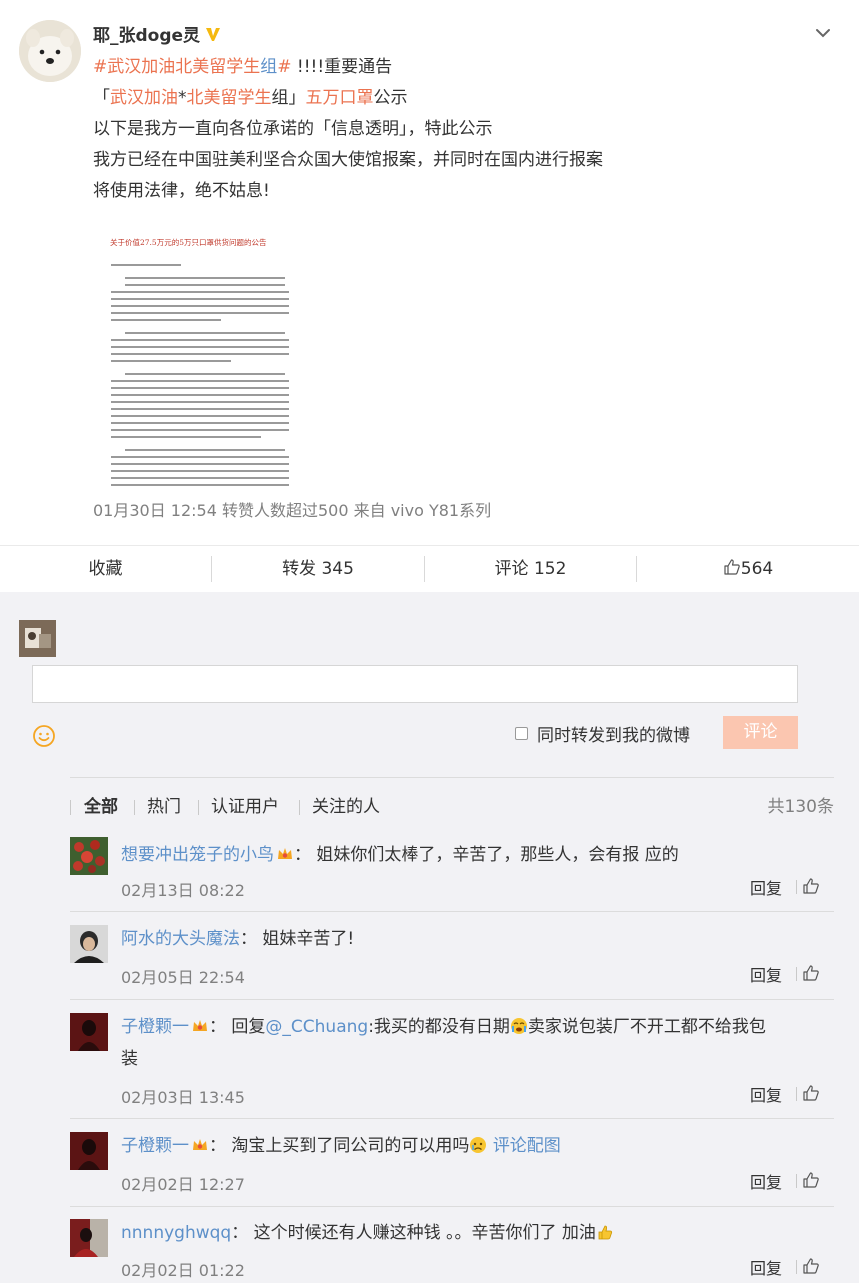  What do you see at coordinates (452, 777) in the screenshot?
I see `divider` at bounding box center [452, 777].